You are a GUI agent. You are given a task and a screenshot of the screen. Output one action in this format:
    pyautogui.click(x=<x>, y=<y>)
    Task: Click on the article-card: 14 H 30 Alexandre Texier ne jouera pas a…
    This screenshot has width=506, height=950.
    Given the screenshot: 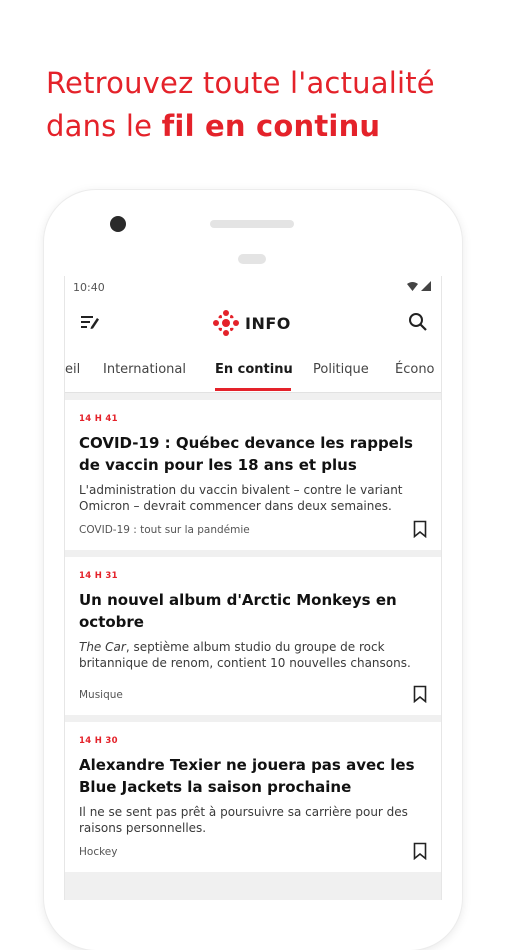 What is the action you would take?
    pyautogui.click(x=253, y=797)
    